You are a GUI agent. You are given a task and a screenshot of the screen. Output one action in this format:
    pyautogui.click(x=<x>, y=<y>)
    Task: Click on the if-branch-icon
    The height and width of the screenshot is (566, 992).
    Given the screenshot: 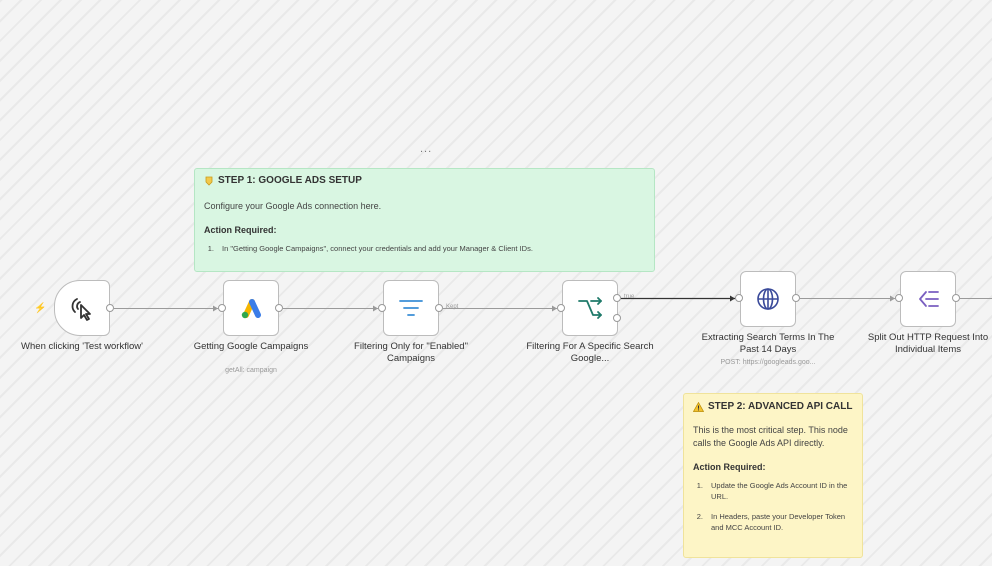 What is the action you would take?
    pyautogui.click(x=590, y=308)
    